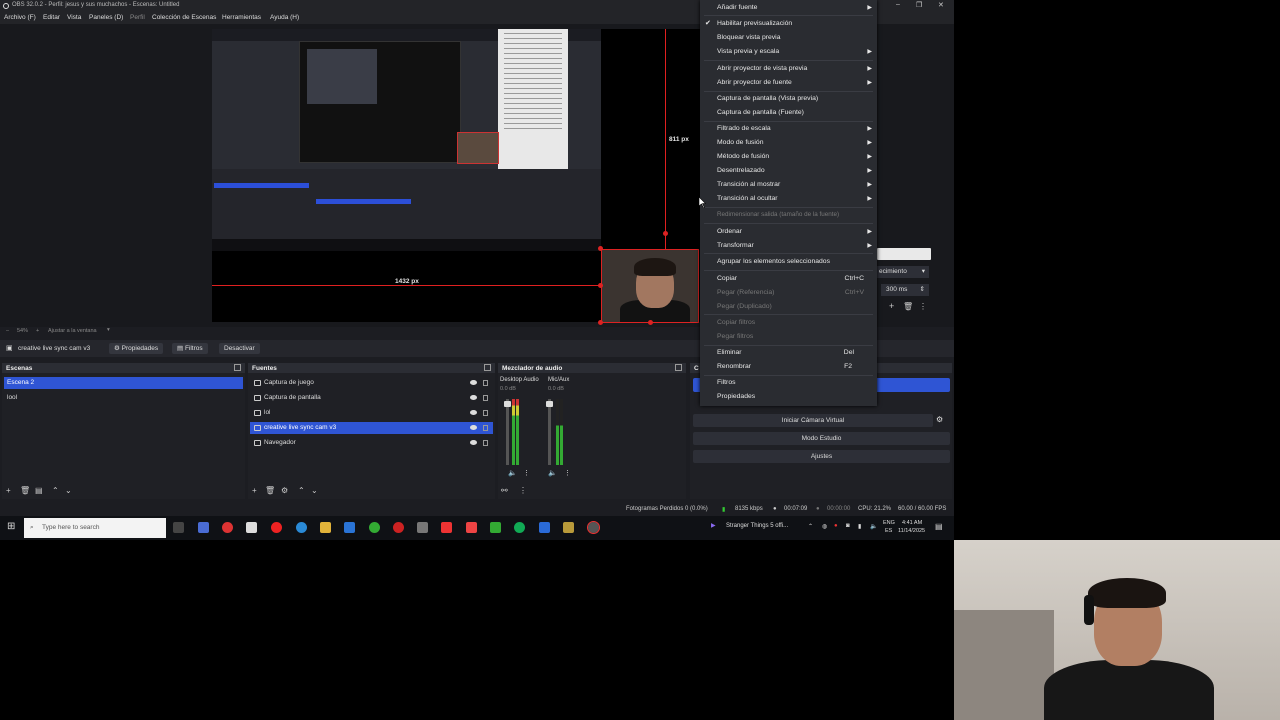 This screenshot has height=720, width=1280. What do you see at coordinates (903, 272) in the screenshot?
I see `transition-select: ecimiento ▾` at bounding box center [903, 272].